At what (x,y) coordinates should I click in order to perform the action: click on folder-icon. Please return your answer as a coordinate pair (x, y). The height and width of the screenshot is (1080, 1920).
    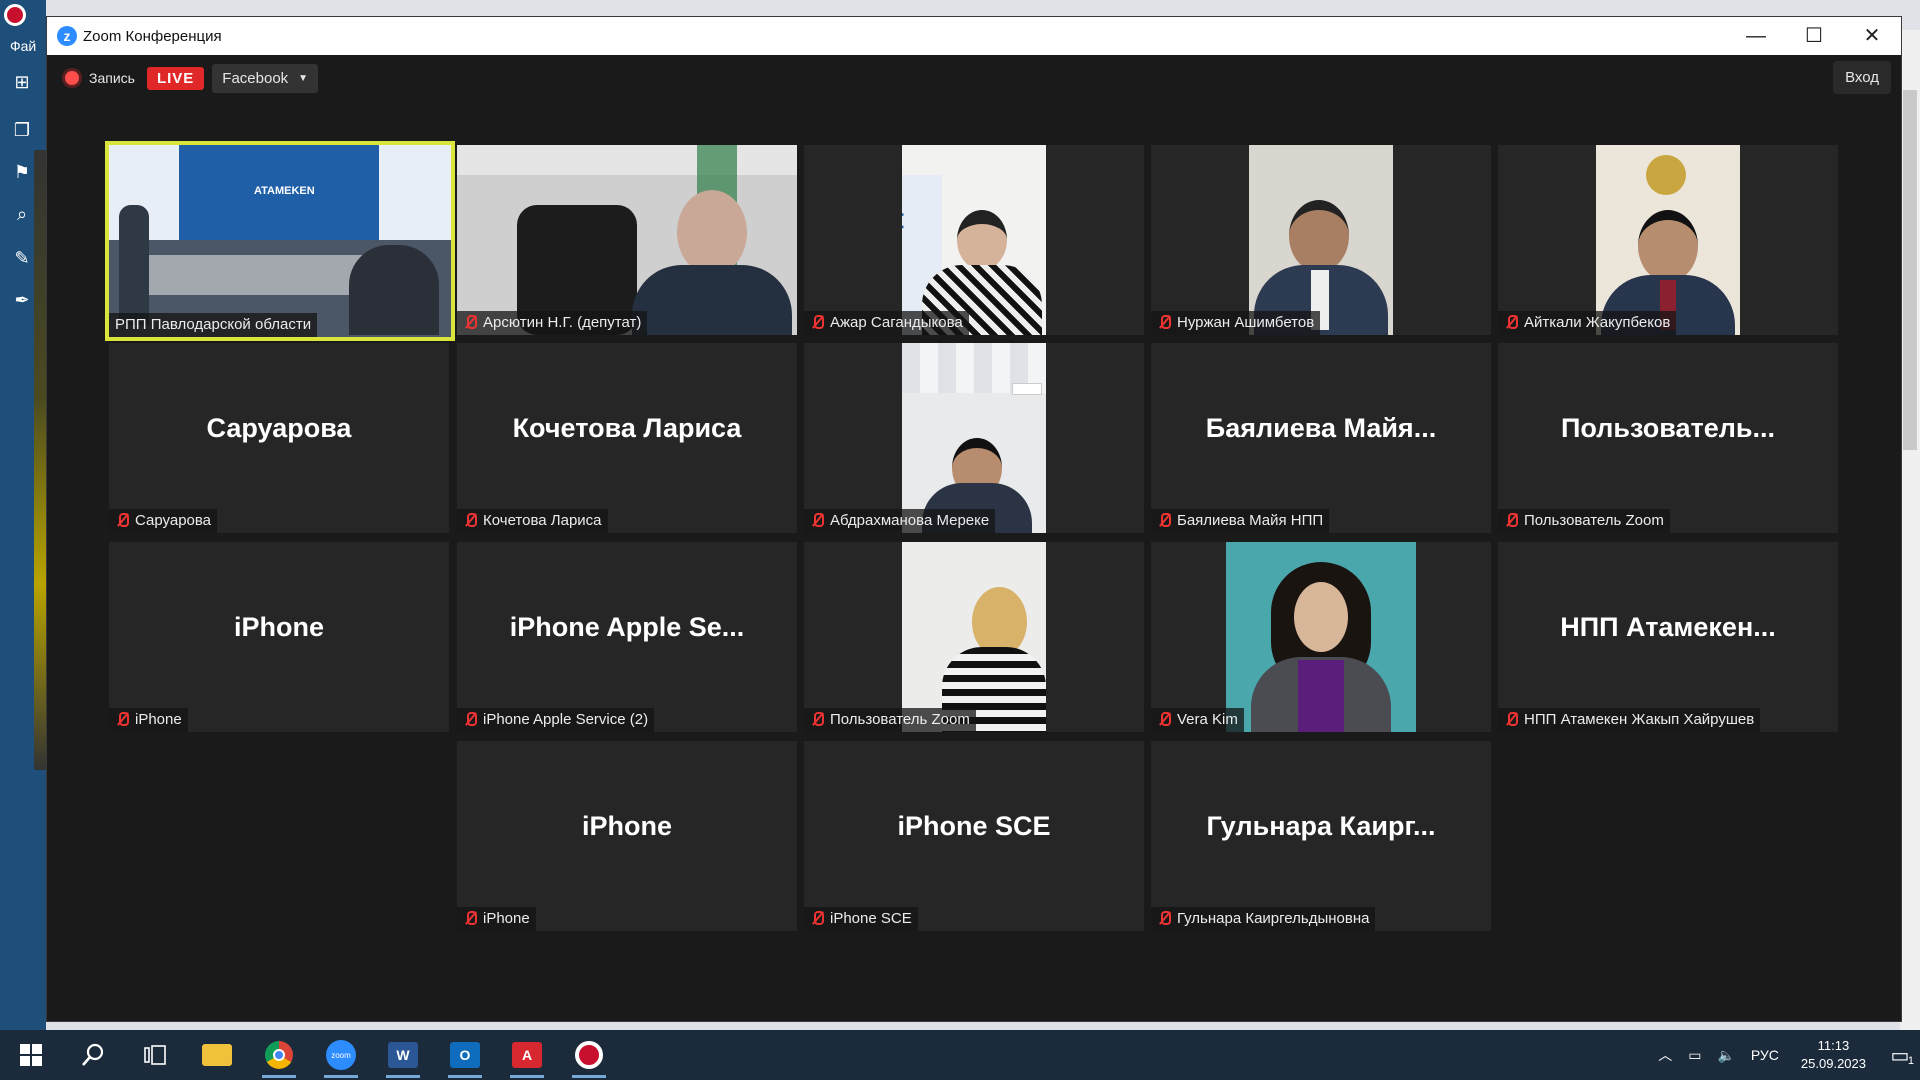
    Looking at the image, I should click on (217, 1055).